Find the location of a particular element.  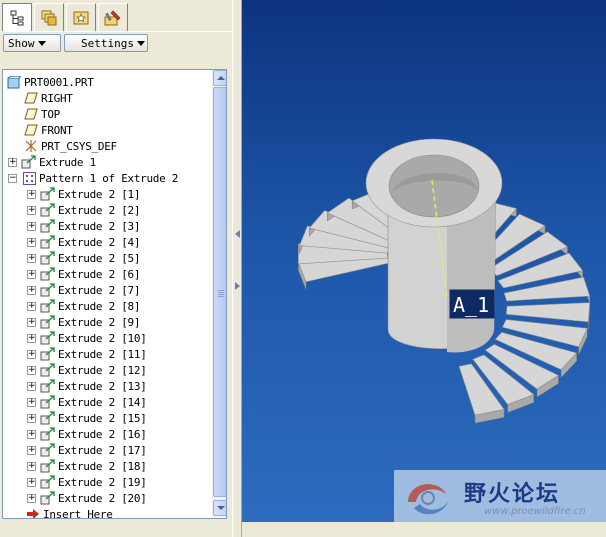

tree-item-label: Extrude 2 [19] is located at coordinates (102, 482).